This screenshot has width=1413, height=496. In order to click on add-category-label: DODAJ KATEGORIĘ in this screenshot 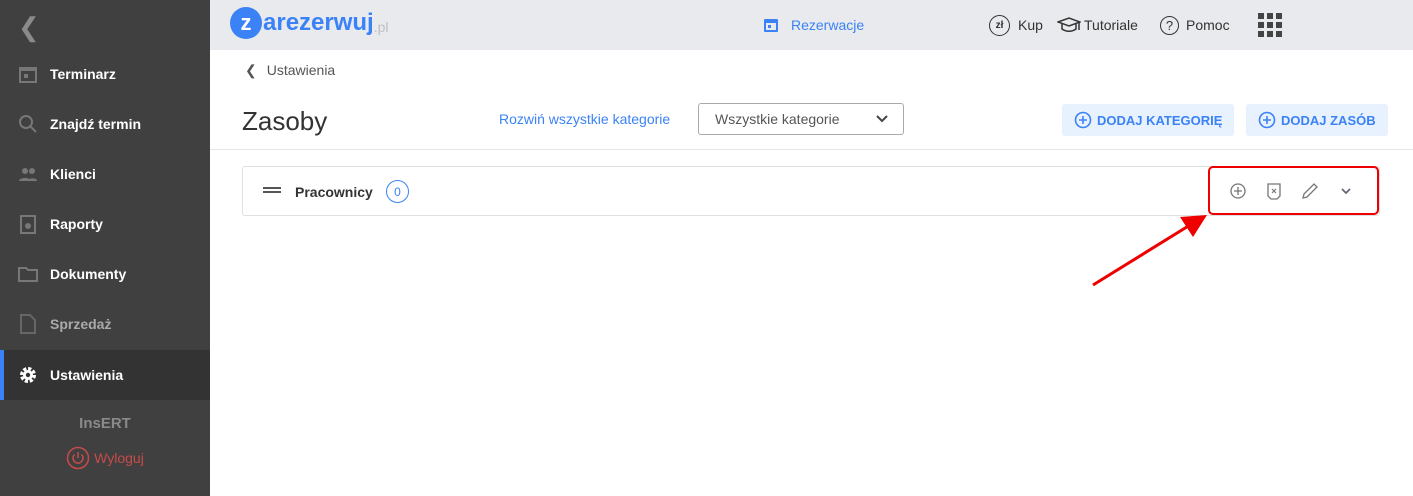, I will do `click(1160, 120)`.